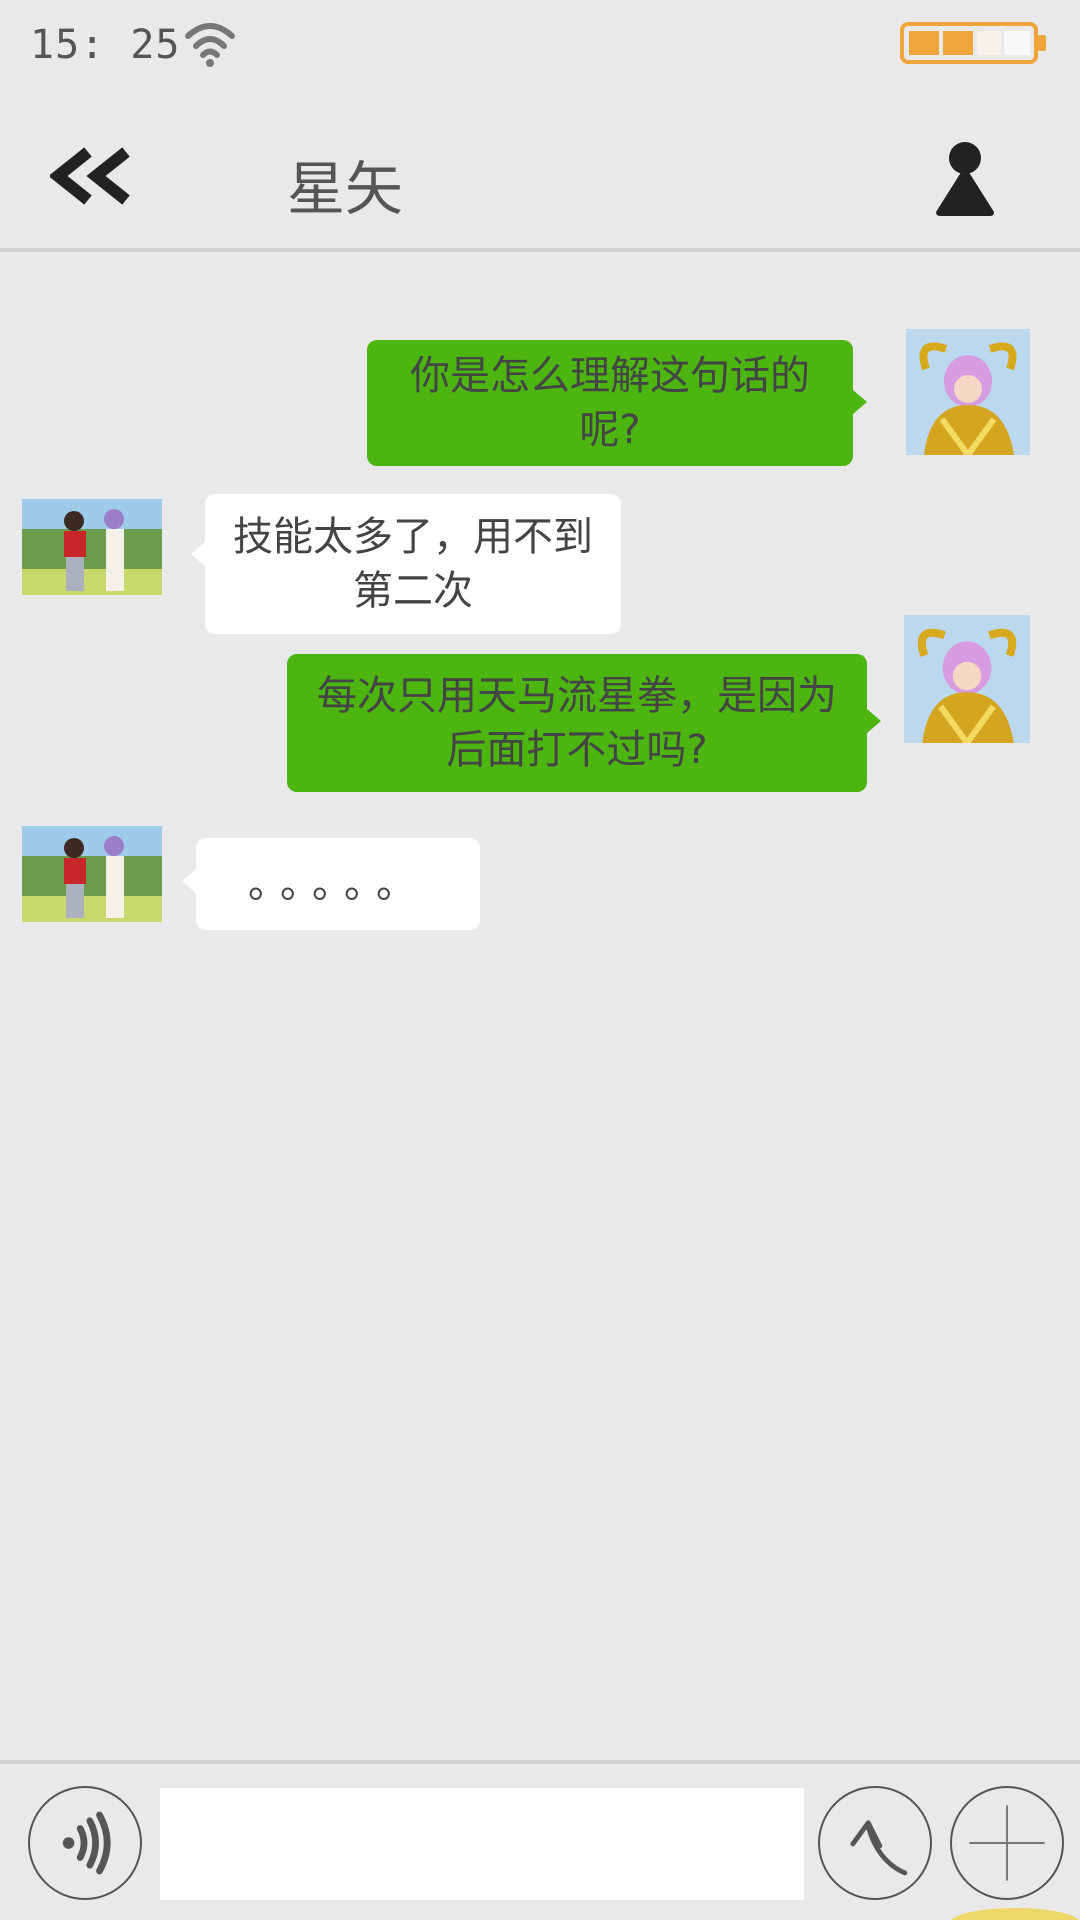 The height and width of the screenshot is (1920, 1080). I want to click on message-input, so click(482, 1844).